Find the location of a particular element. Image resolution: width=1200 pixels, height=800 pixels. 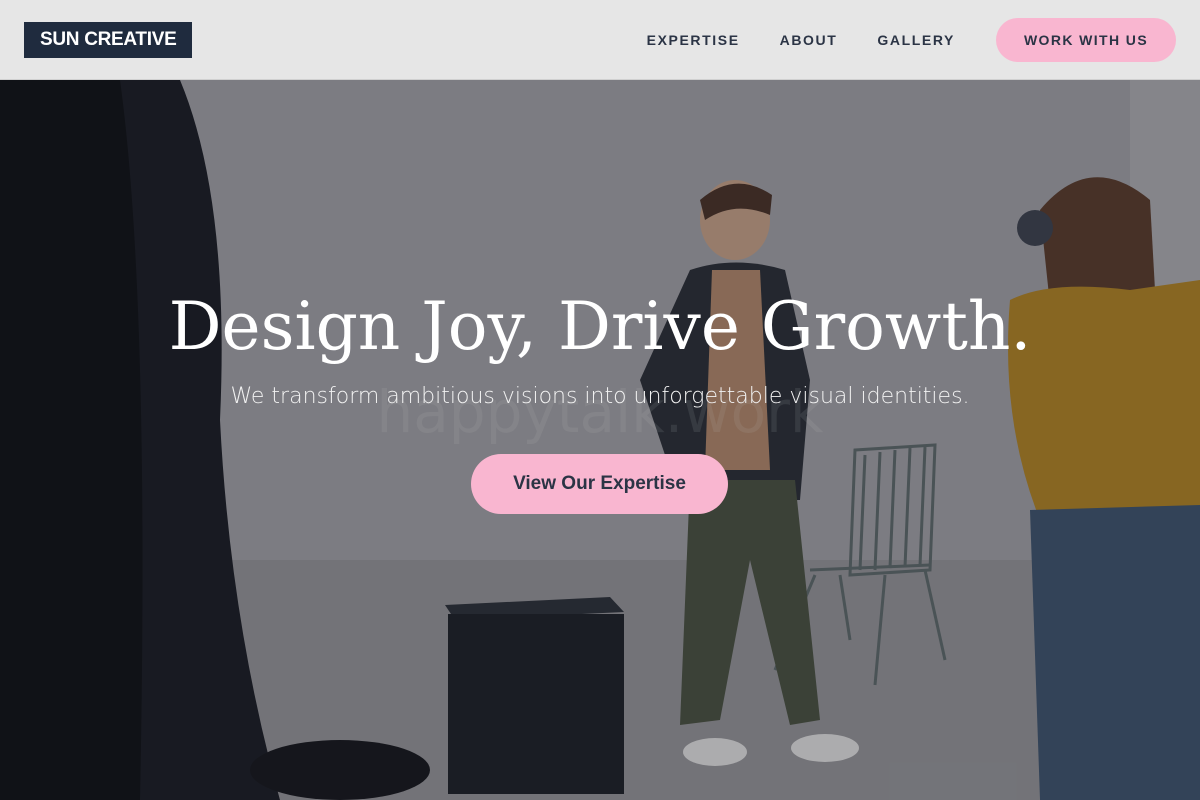

brand-logo: SUN CREATIVE is located at coordinates (108, 40).